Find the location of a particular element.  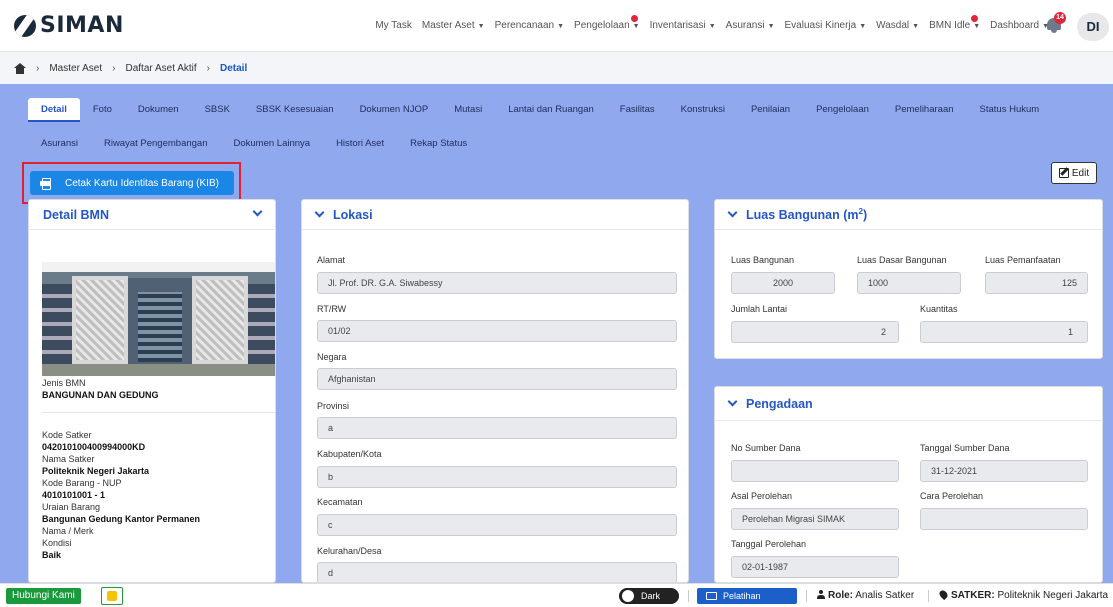

building-photo is located at coordinates (158, 319).